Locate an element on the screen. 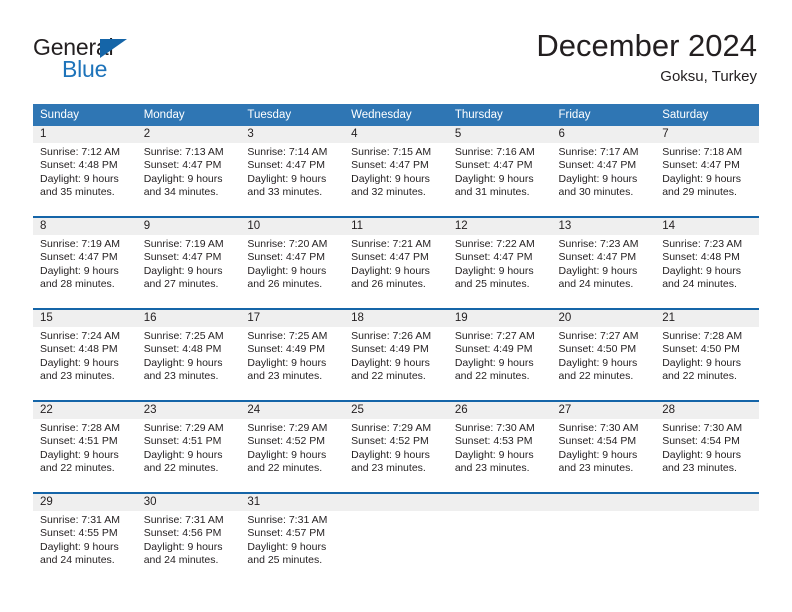 This screenshot has width=792, height=612. daylight-text-line2: and 30 minutes. is located at coordinates (596, 191).